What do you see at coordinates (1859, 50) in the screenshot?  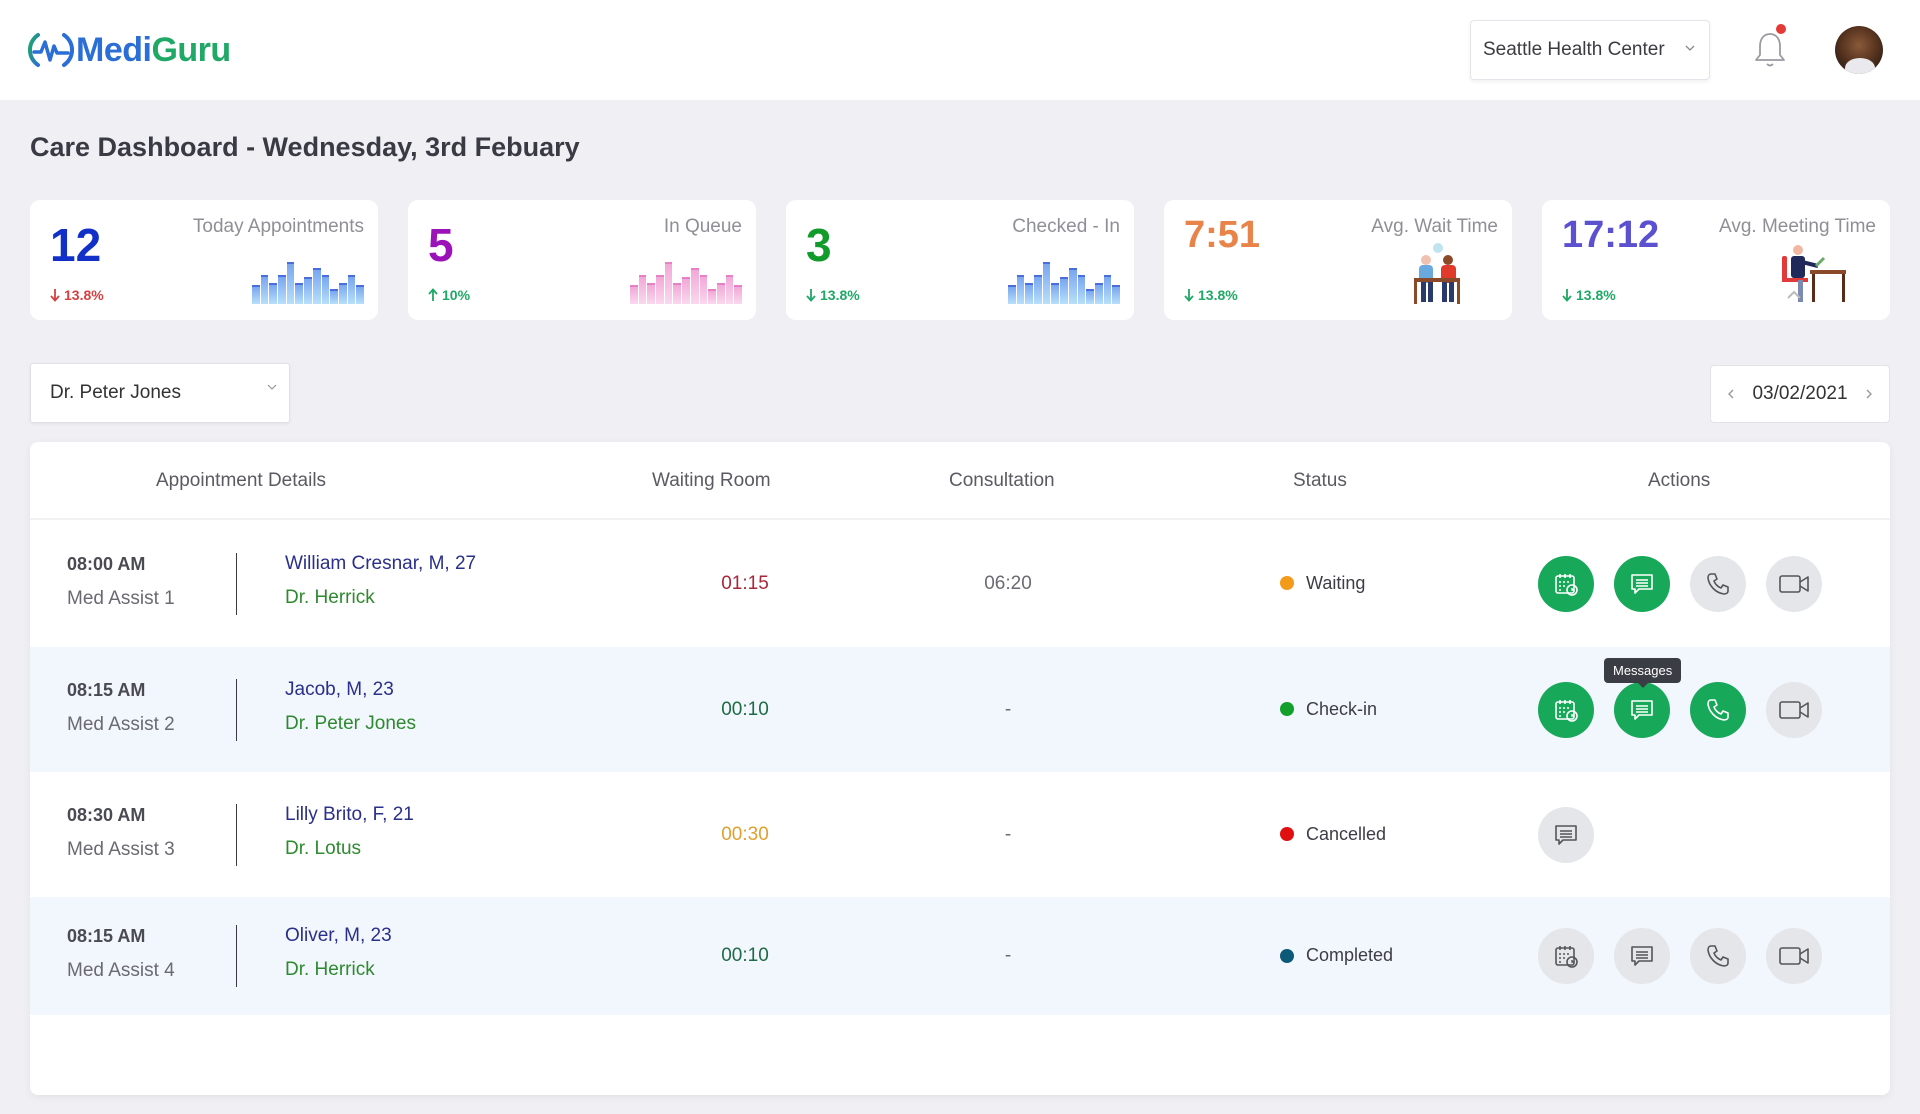 I see `user-avatar` at bounding box center [1859, 50].